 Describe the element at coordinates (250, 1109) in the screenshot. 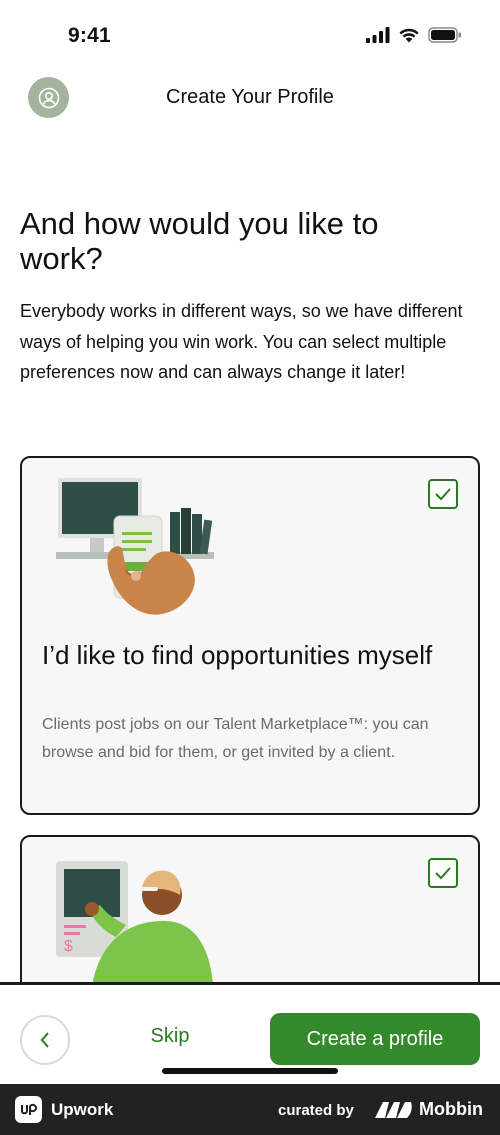

I see `footer: Upwork curated by Mobbin` at that location.